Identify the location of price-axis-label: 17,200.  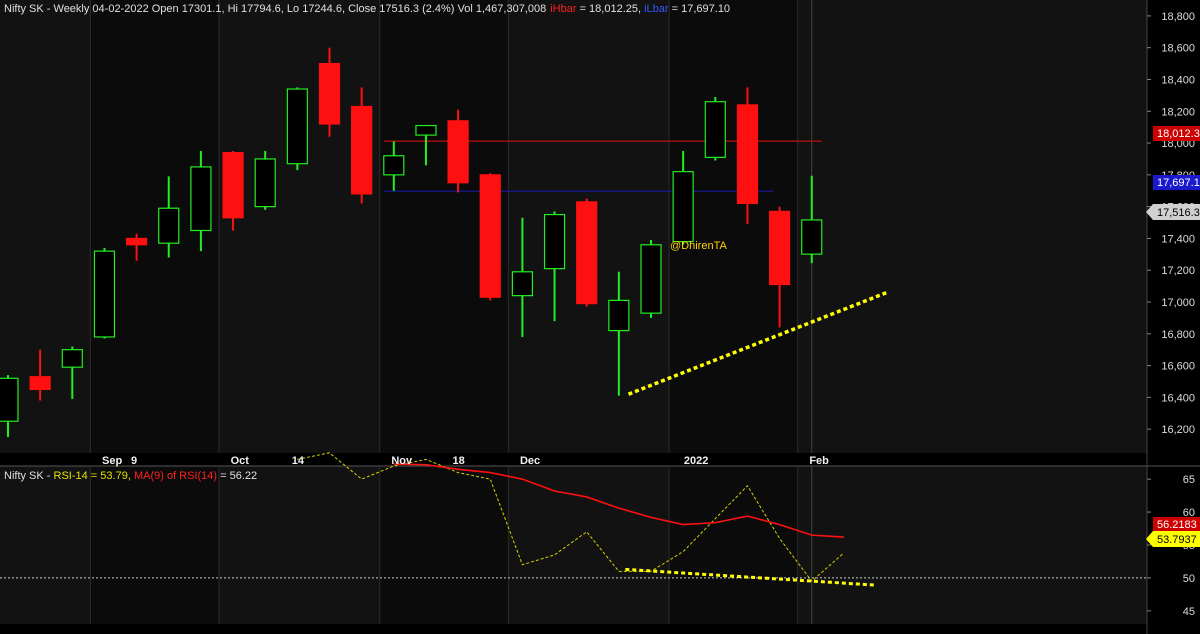
(1178, 271).